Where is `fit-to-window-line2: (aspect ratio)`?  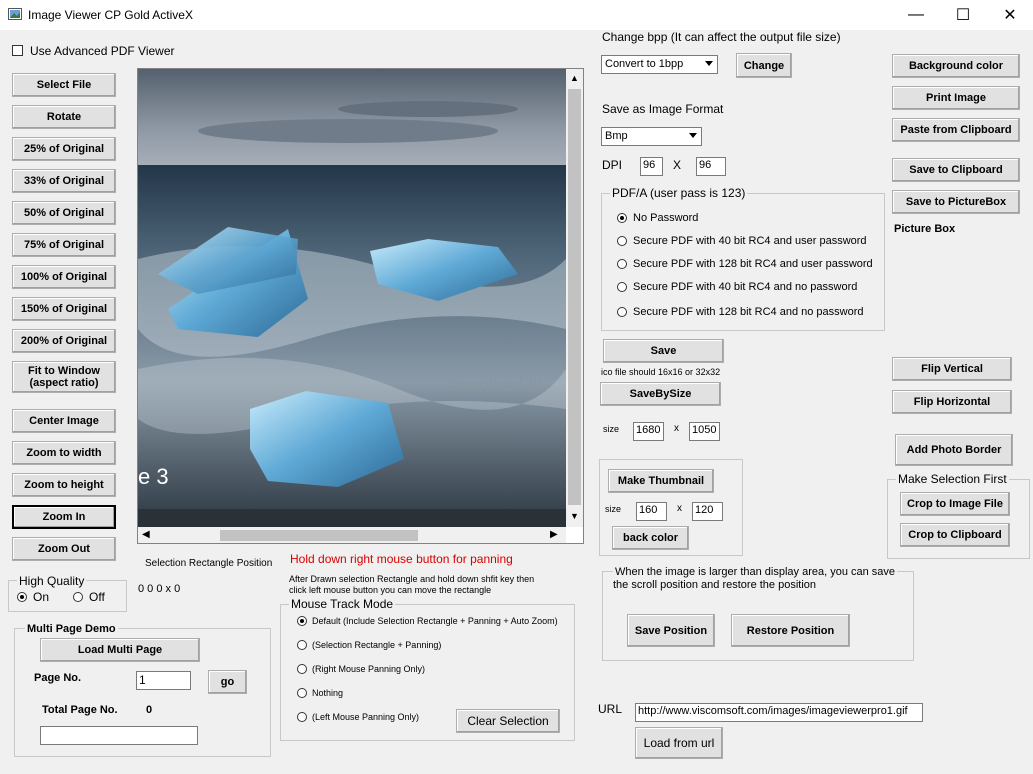
fit-to-window-line2: (aspect ratio) is located at coordinates (64, 383).